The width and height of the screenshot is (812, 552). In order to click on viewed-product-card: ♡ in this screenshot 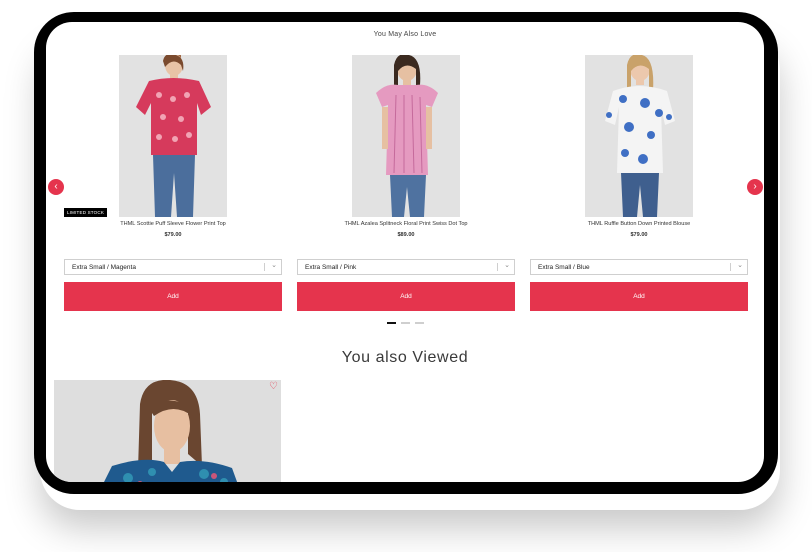, I will do `click(167, 431)`.